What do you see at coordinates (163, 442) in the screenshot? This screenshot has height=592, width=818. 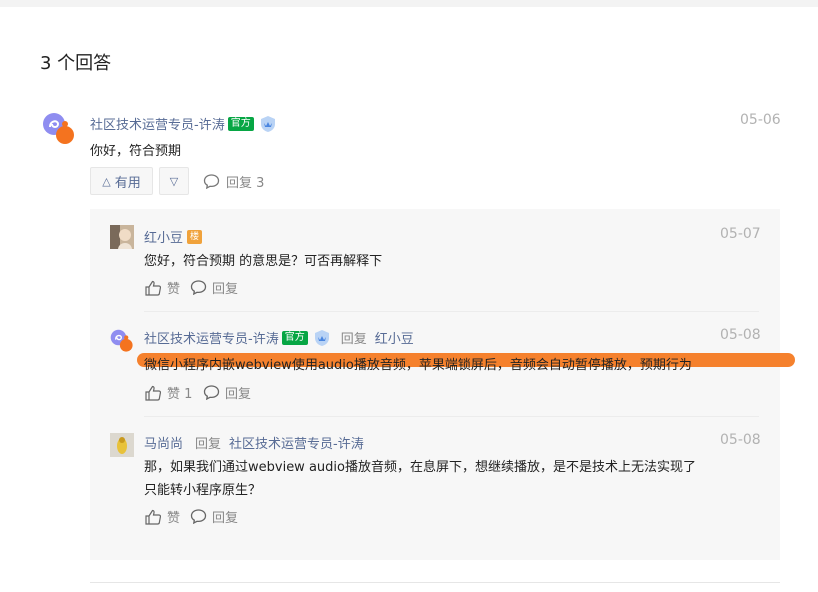 I see `reply3-author-name: 马尚尚` at bounding box center [163, 442].